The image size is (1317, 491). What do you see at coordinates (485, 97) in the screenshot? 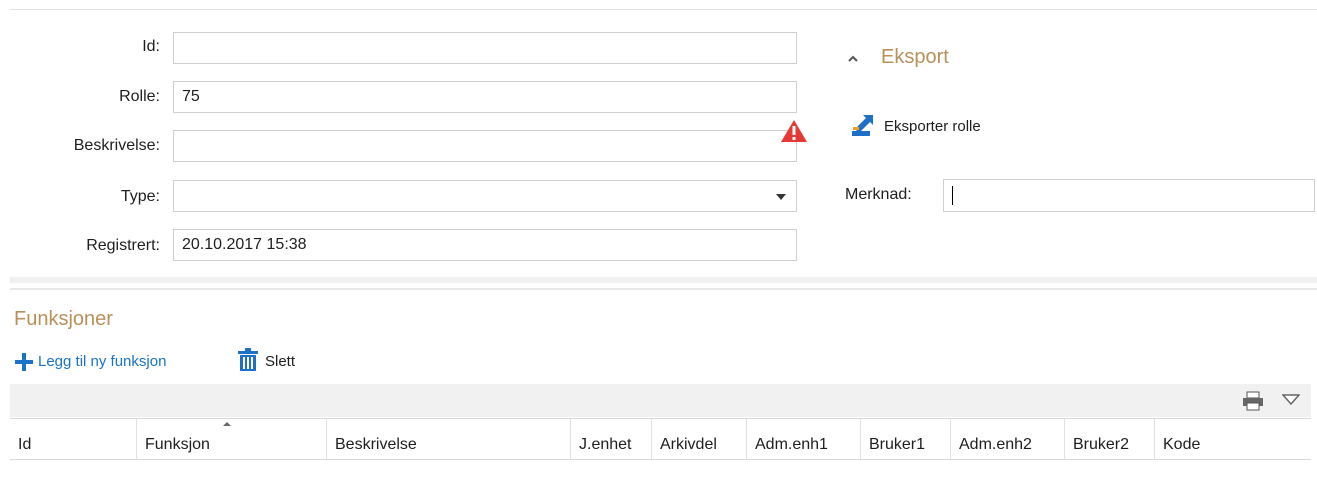
I see `rolle-input` at bounding box center [485, 97].